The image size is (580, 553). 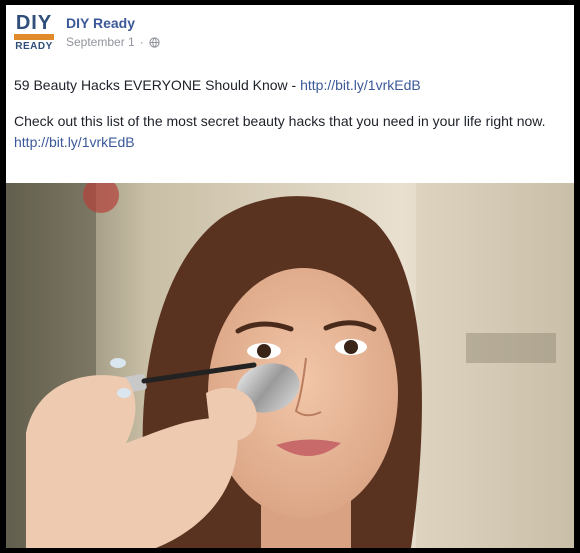 What do you see at coordinates (154, 42) in the screenshot?
I see `globe-icon` at bounding box center [154, 42].